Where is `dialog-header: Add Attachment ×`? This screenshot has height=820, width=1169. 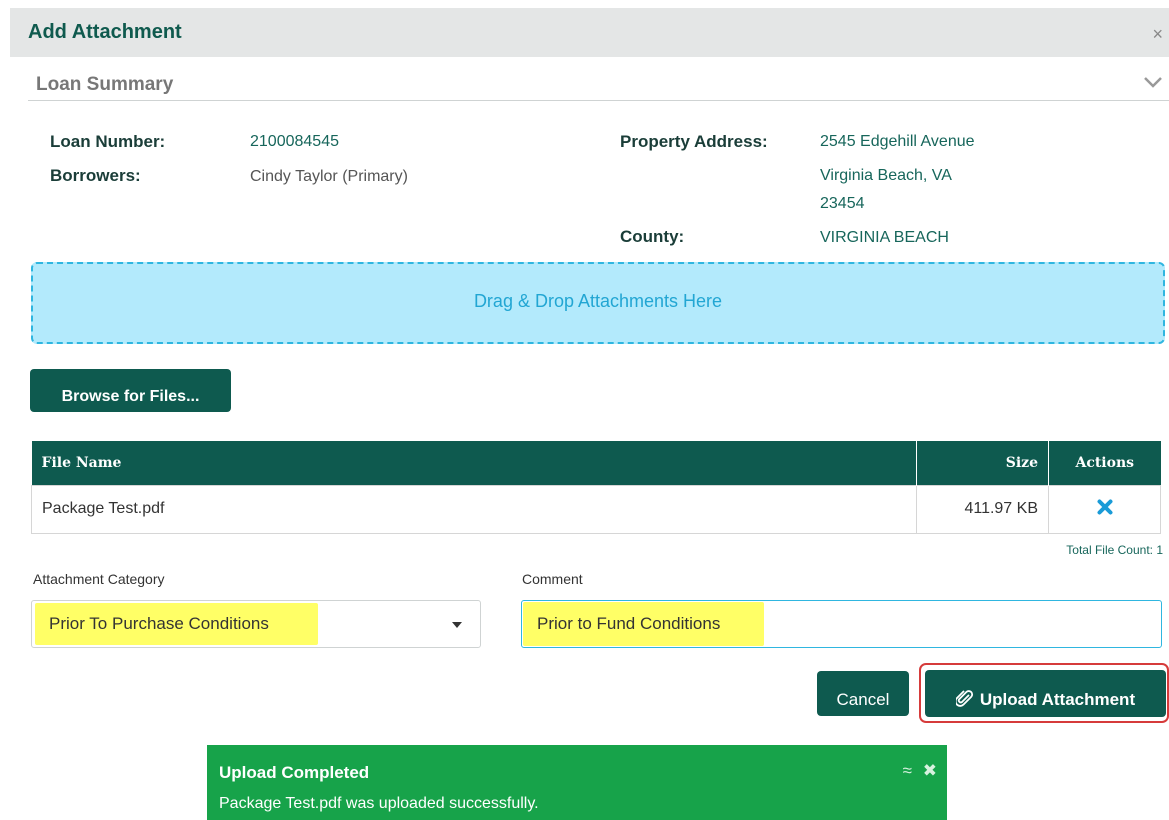 dialog-header: Add Attachment × is located at coordinates (584, 28).